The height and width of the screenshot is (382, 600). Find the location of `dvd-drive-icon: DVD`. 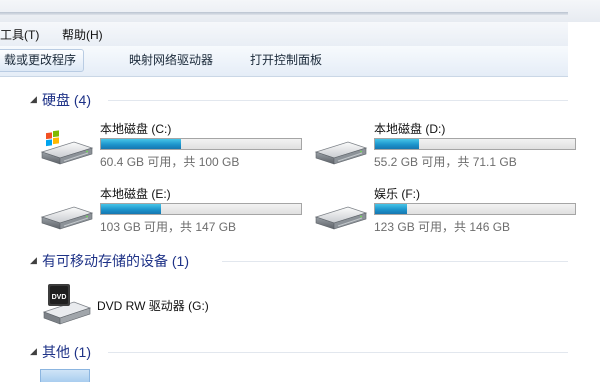

dvd-drive-icon: DVD is located at coordinates (67, 304).